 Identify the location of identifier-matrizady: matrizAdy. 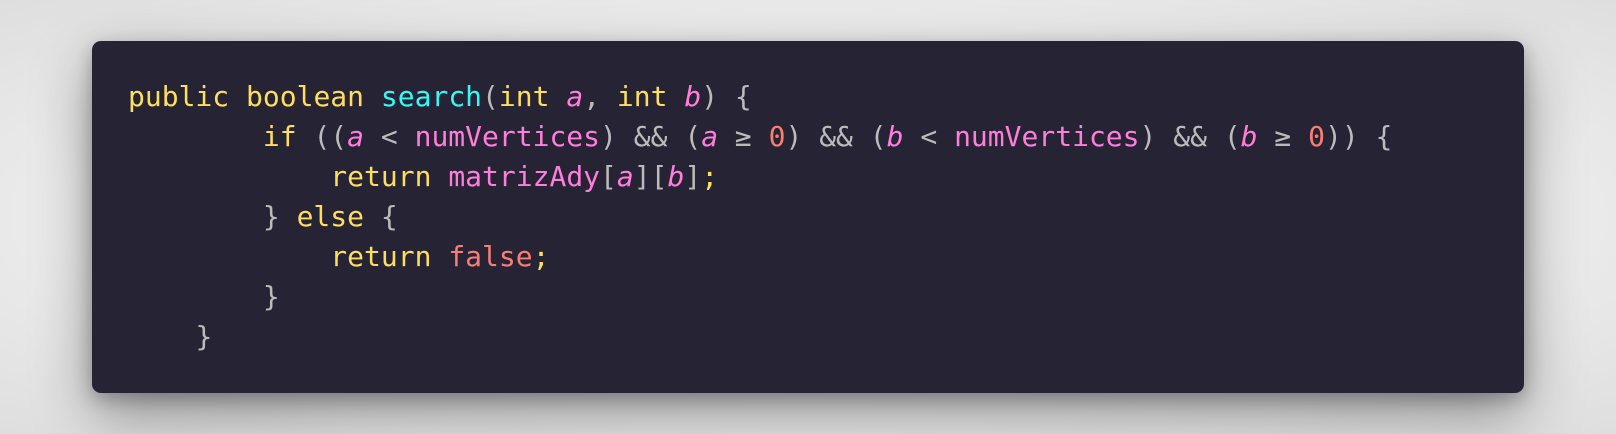
(524, 176).